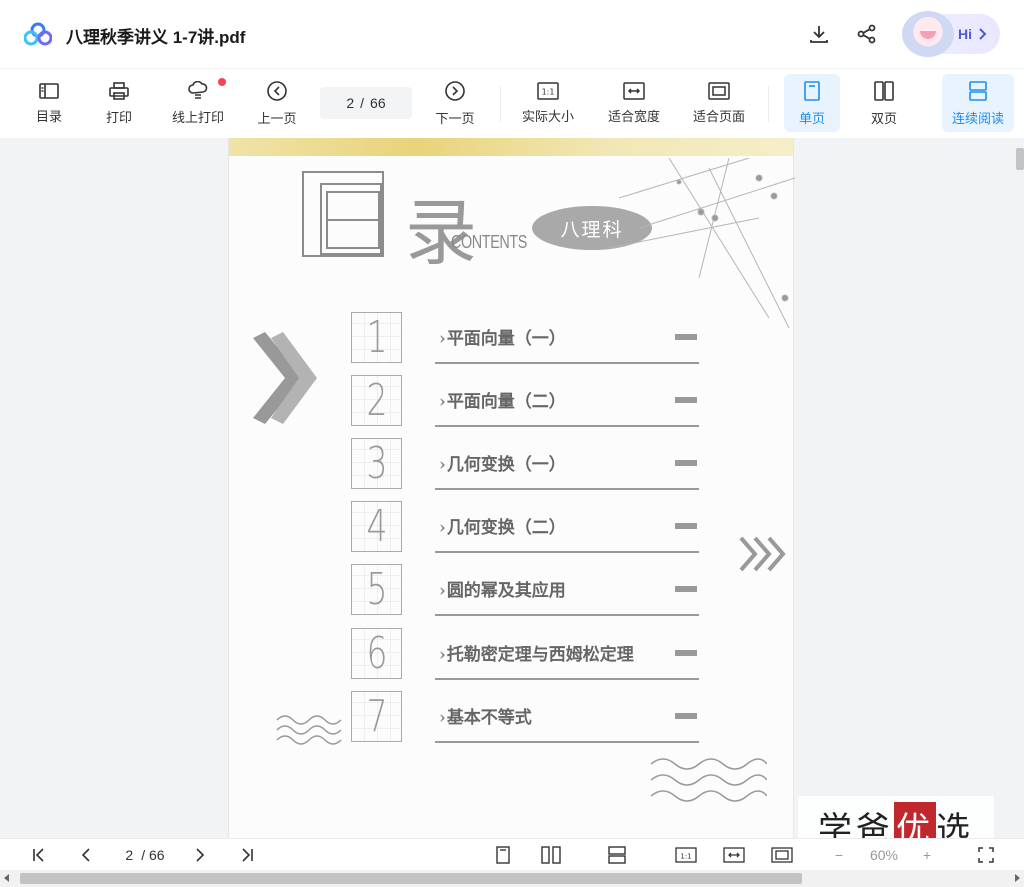  Describe the element at coordinates (247, 855) in the screenshot. I see `last-page-icon` at that location.